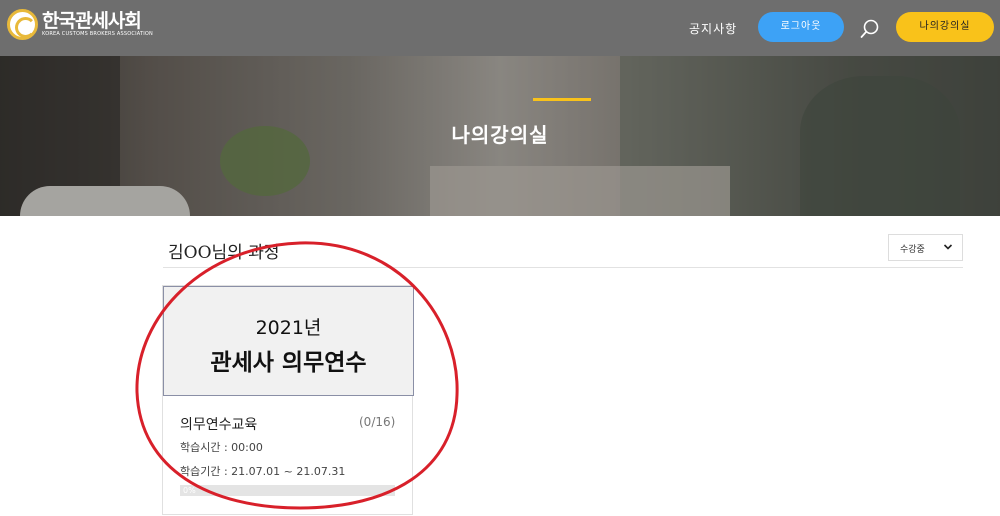 This screenshot has width=1000, height=516. What do you see at coordinates (218, 424) in the screenshot?
I see `course-name: 의무연수교육` at bounding box center [218, 424].